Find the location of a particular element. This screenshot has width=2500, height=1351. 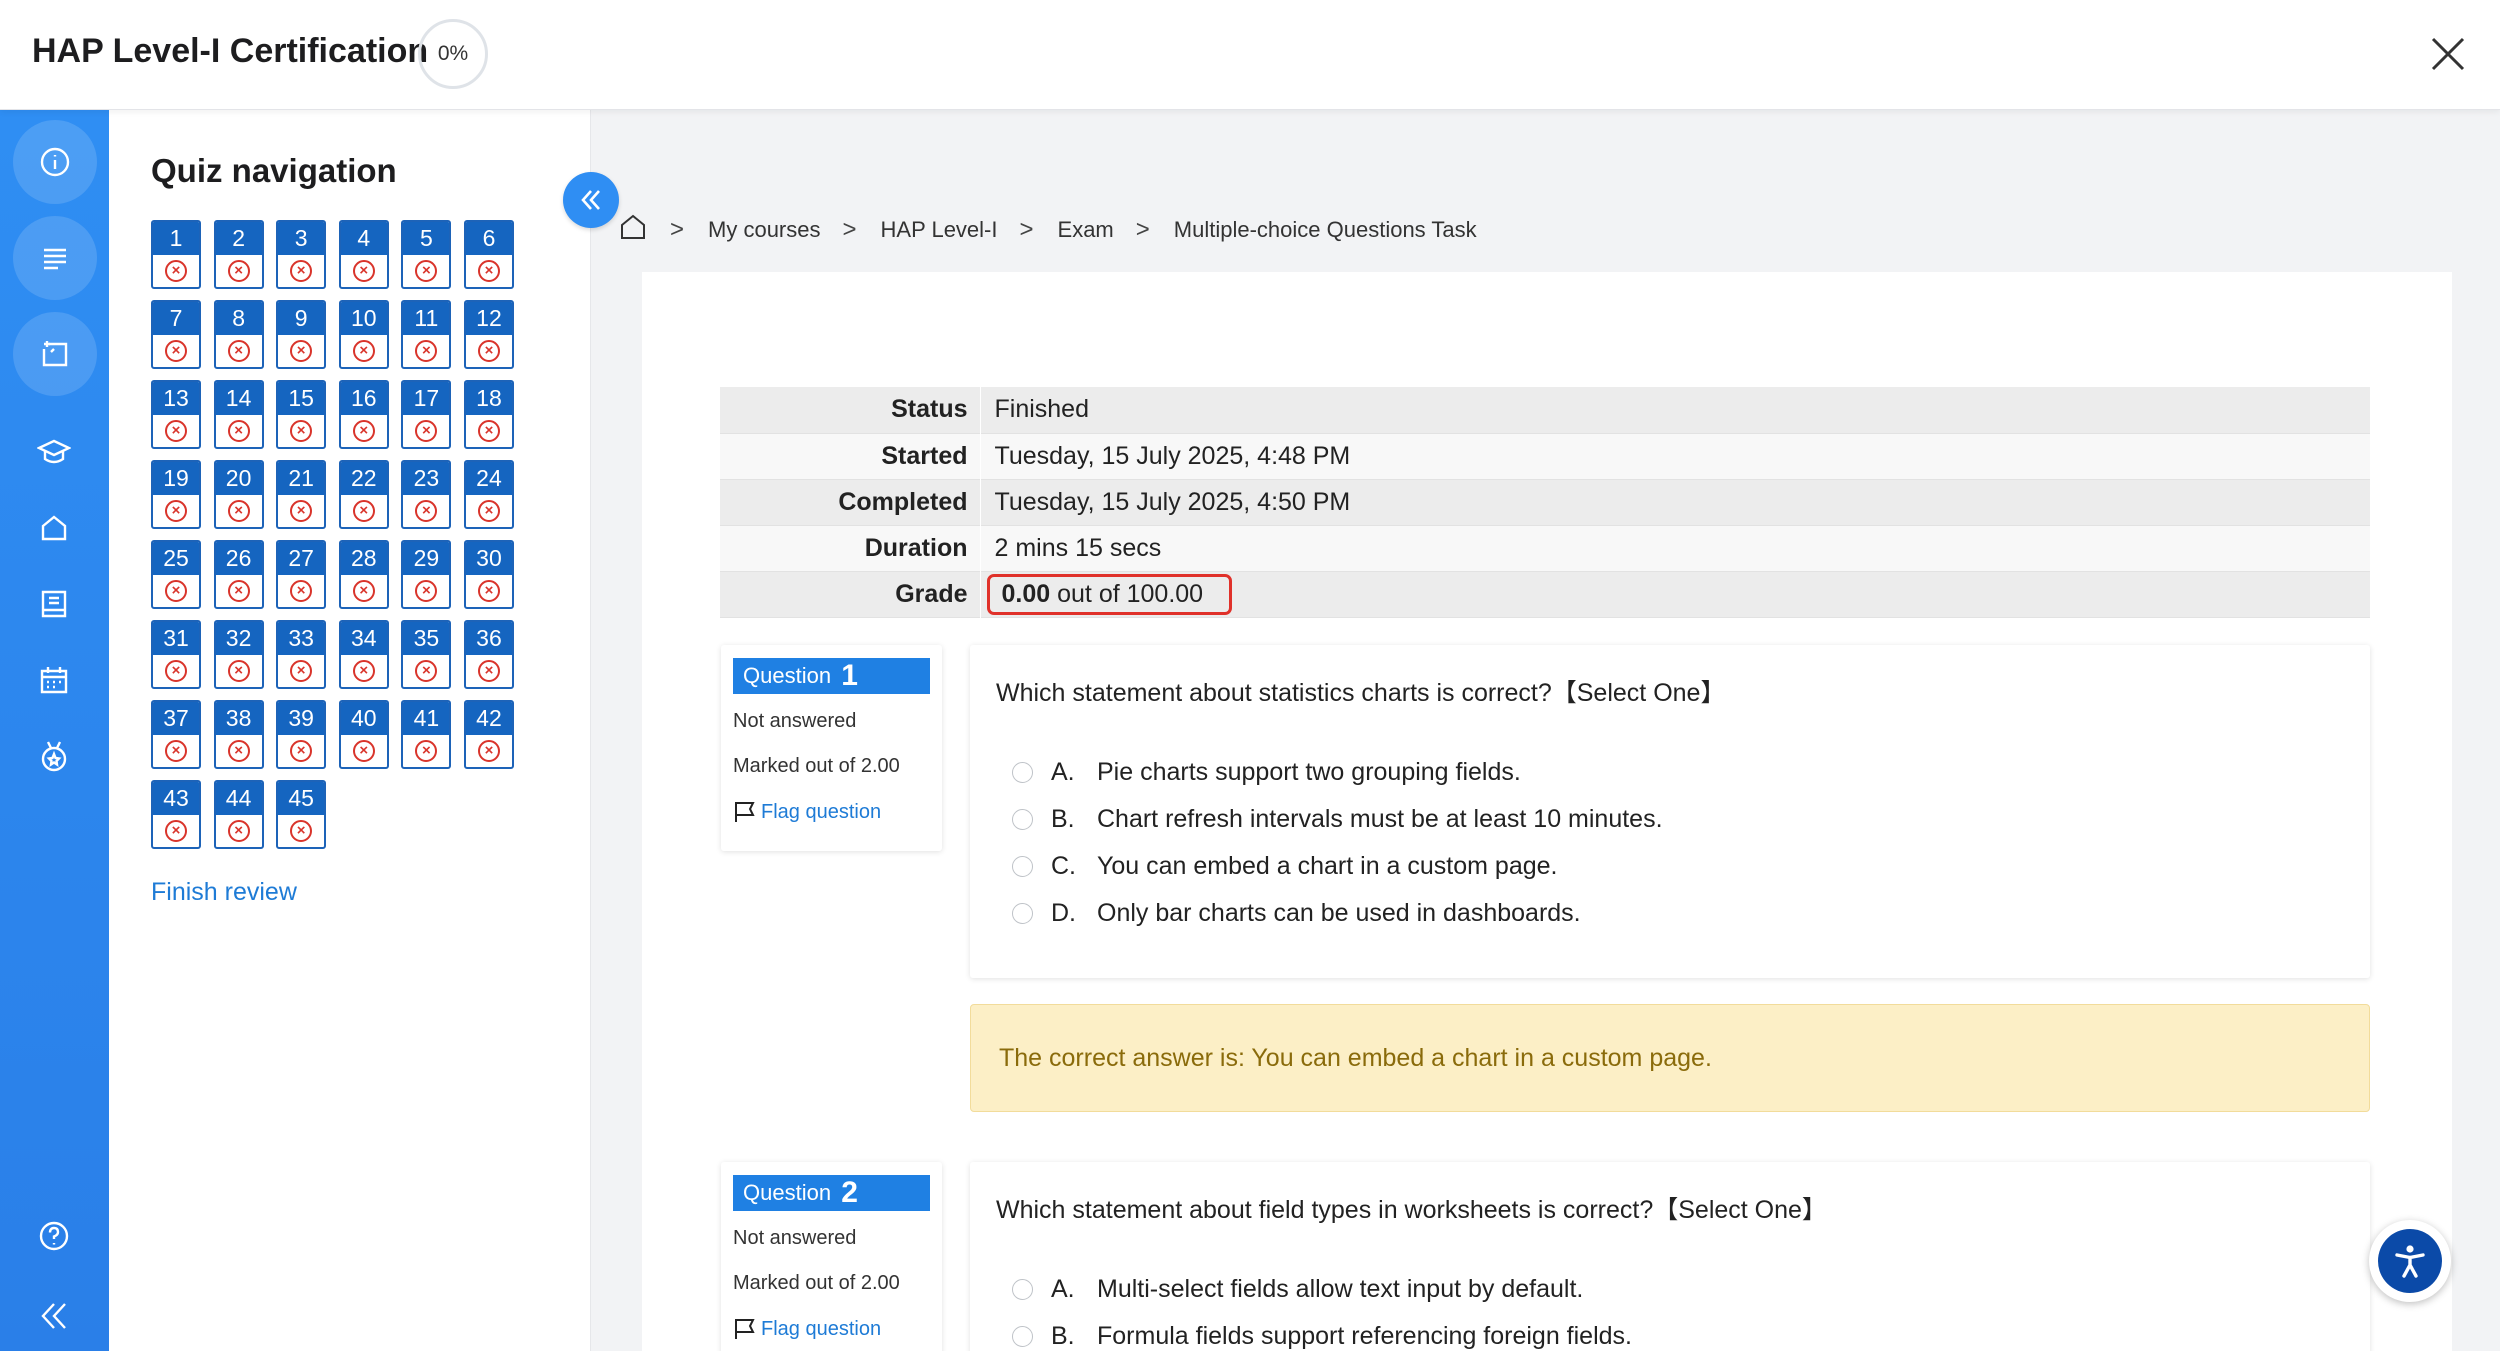

quiz-nav-question: 32 × is located at coordinates (238, 654).